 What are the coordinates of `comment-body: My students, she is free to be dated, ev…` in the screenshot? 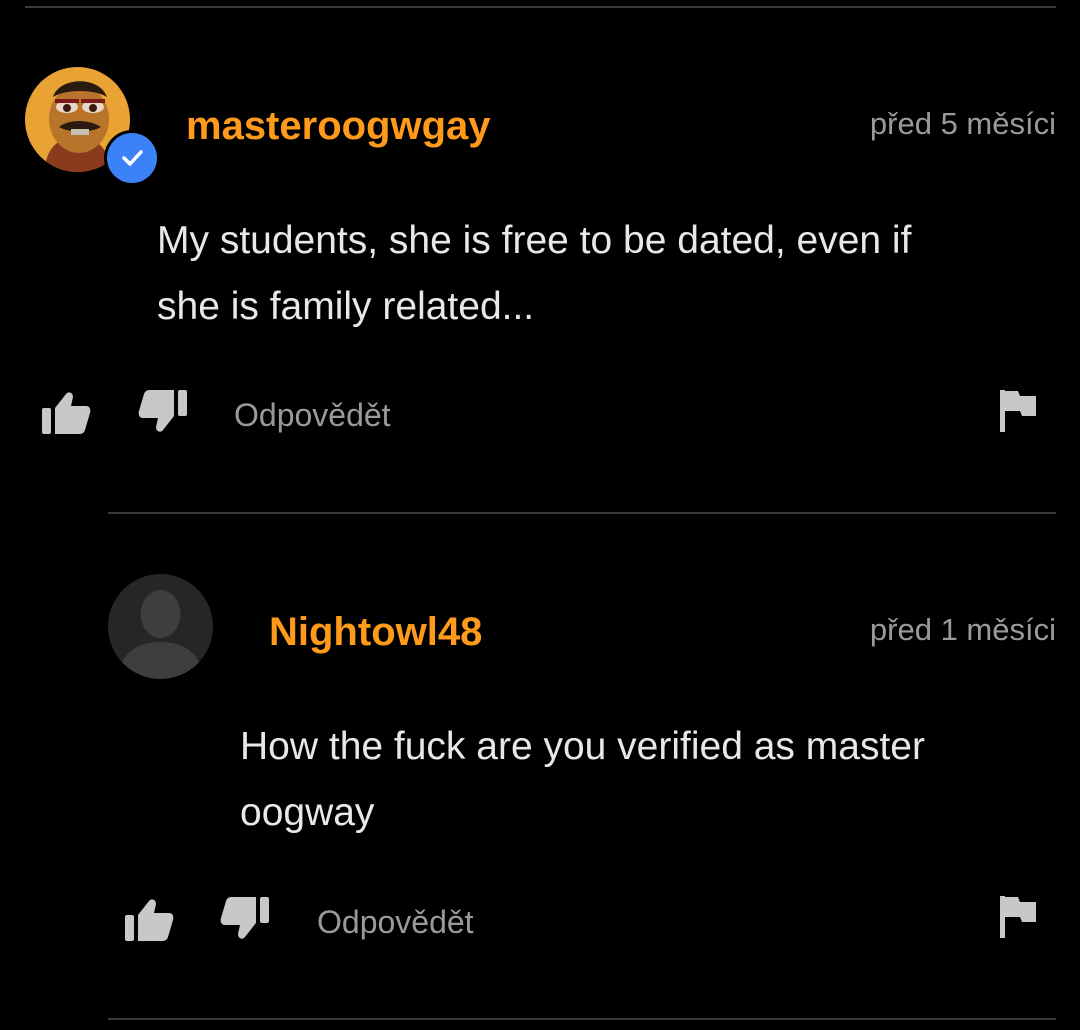 It's located at (607, 274).